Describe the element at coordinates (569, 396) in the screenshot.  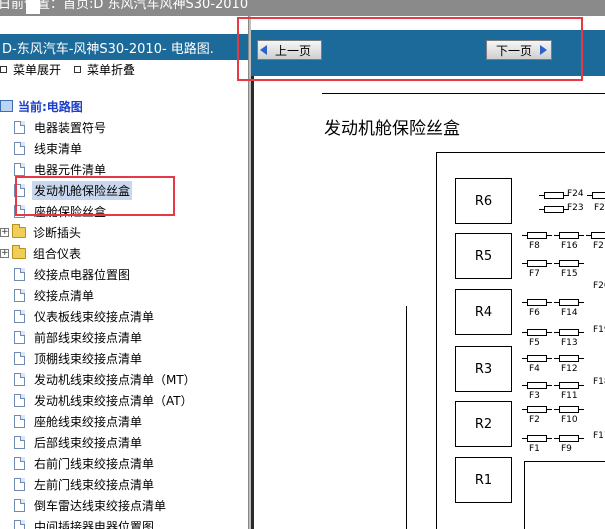
I see `fuse-label: F11` at that location.